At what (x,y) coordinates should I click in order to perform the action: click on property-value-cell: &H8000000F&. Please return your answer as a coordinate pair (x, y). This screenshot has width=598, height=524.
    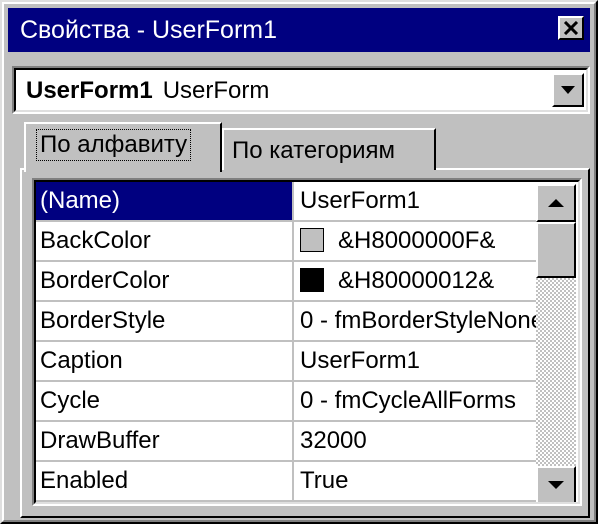
    Looking at the image, I should click on (416, 241).